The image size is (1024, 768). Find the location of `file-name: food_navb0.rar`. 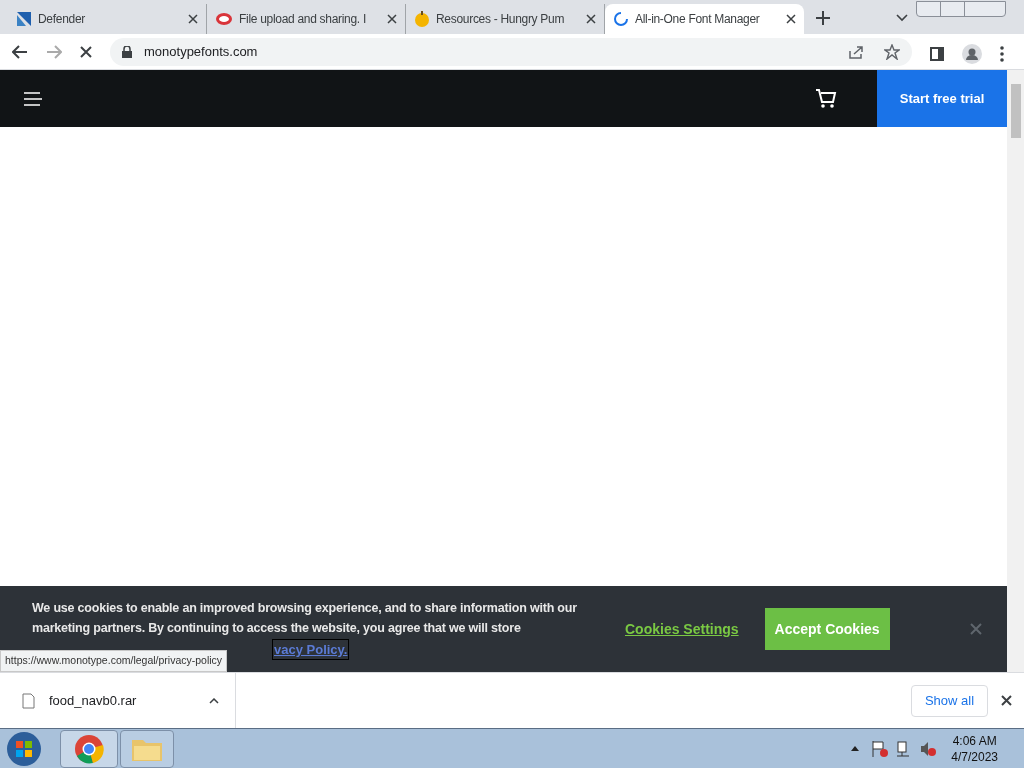

file-name: food_navb0.rar is located at coordinates (93, 700).